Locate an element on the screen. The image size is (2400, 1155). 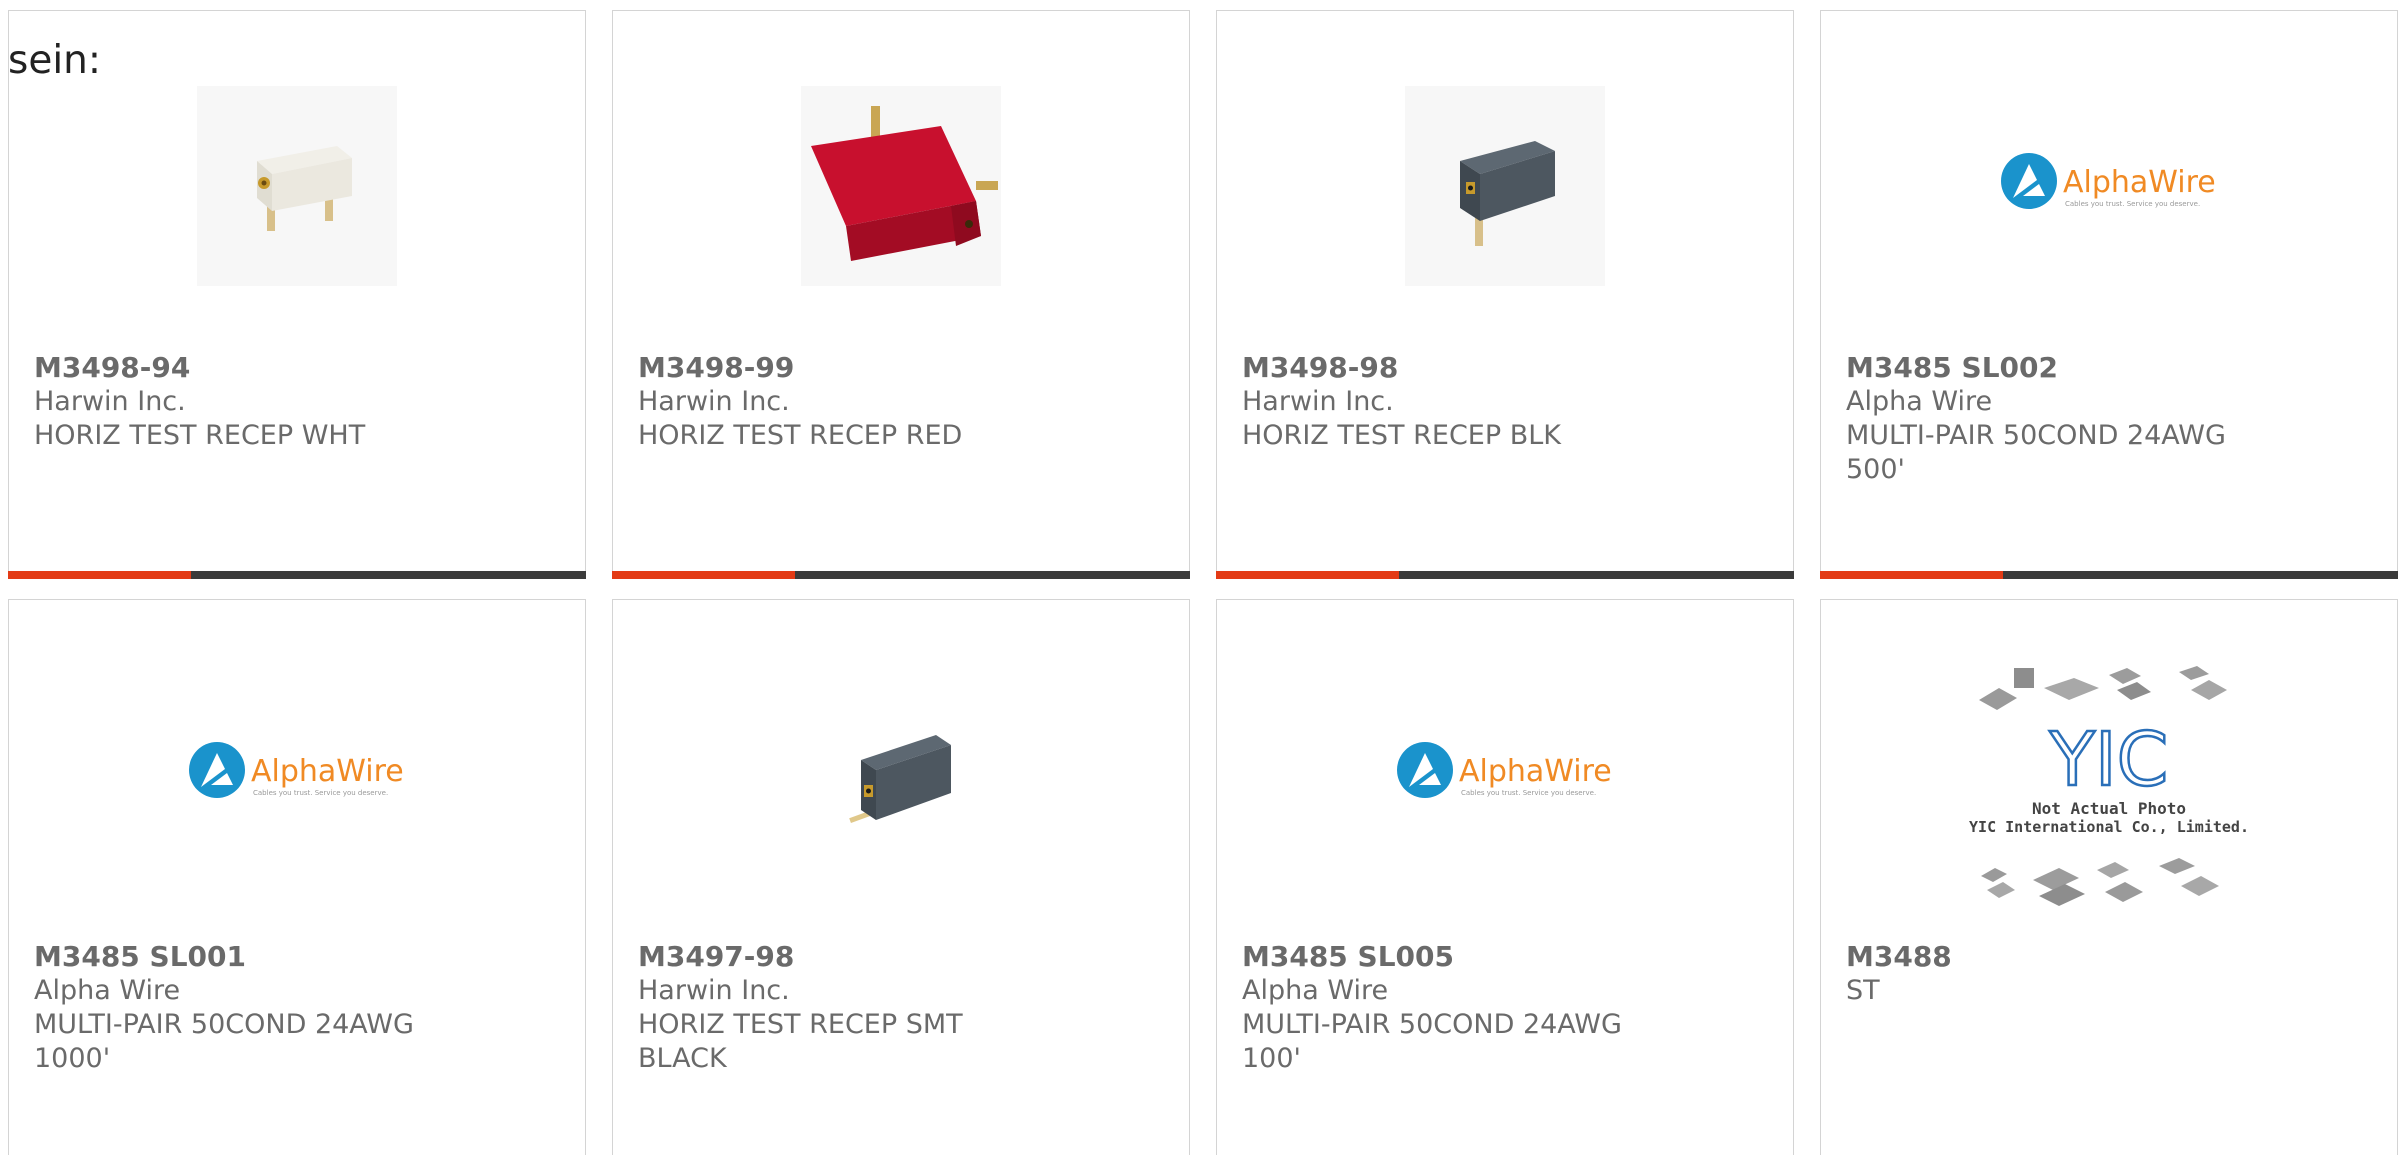
part-number: M3485 SL005 is located at coordinates (1452, 957).